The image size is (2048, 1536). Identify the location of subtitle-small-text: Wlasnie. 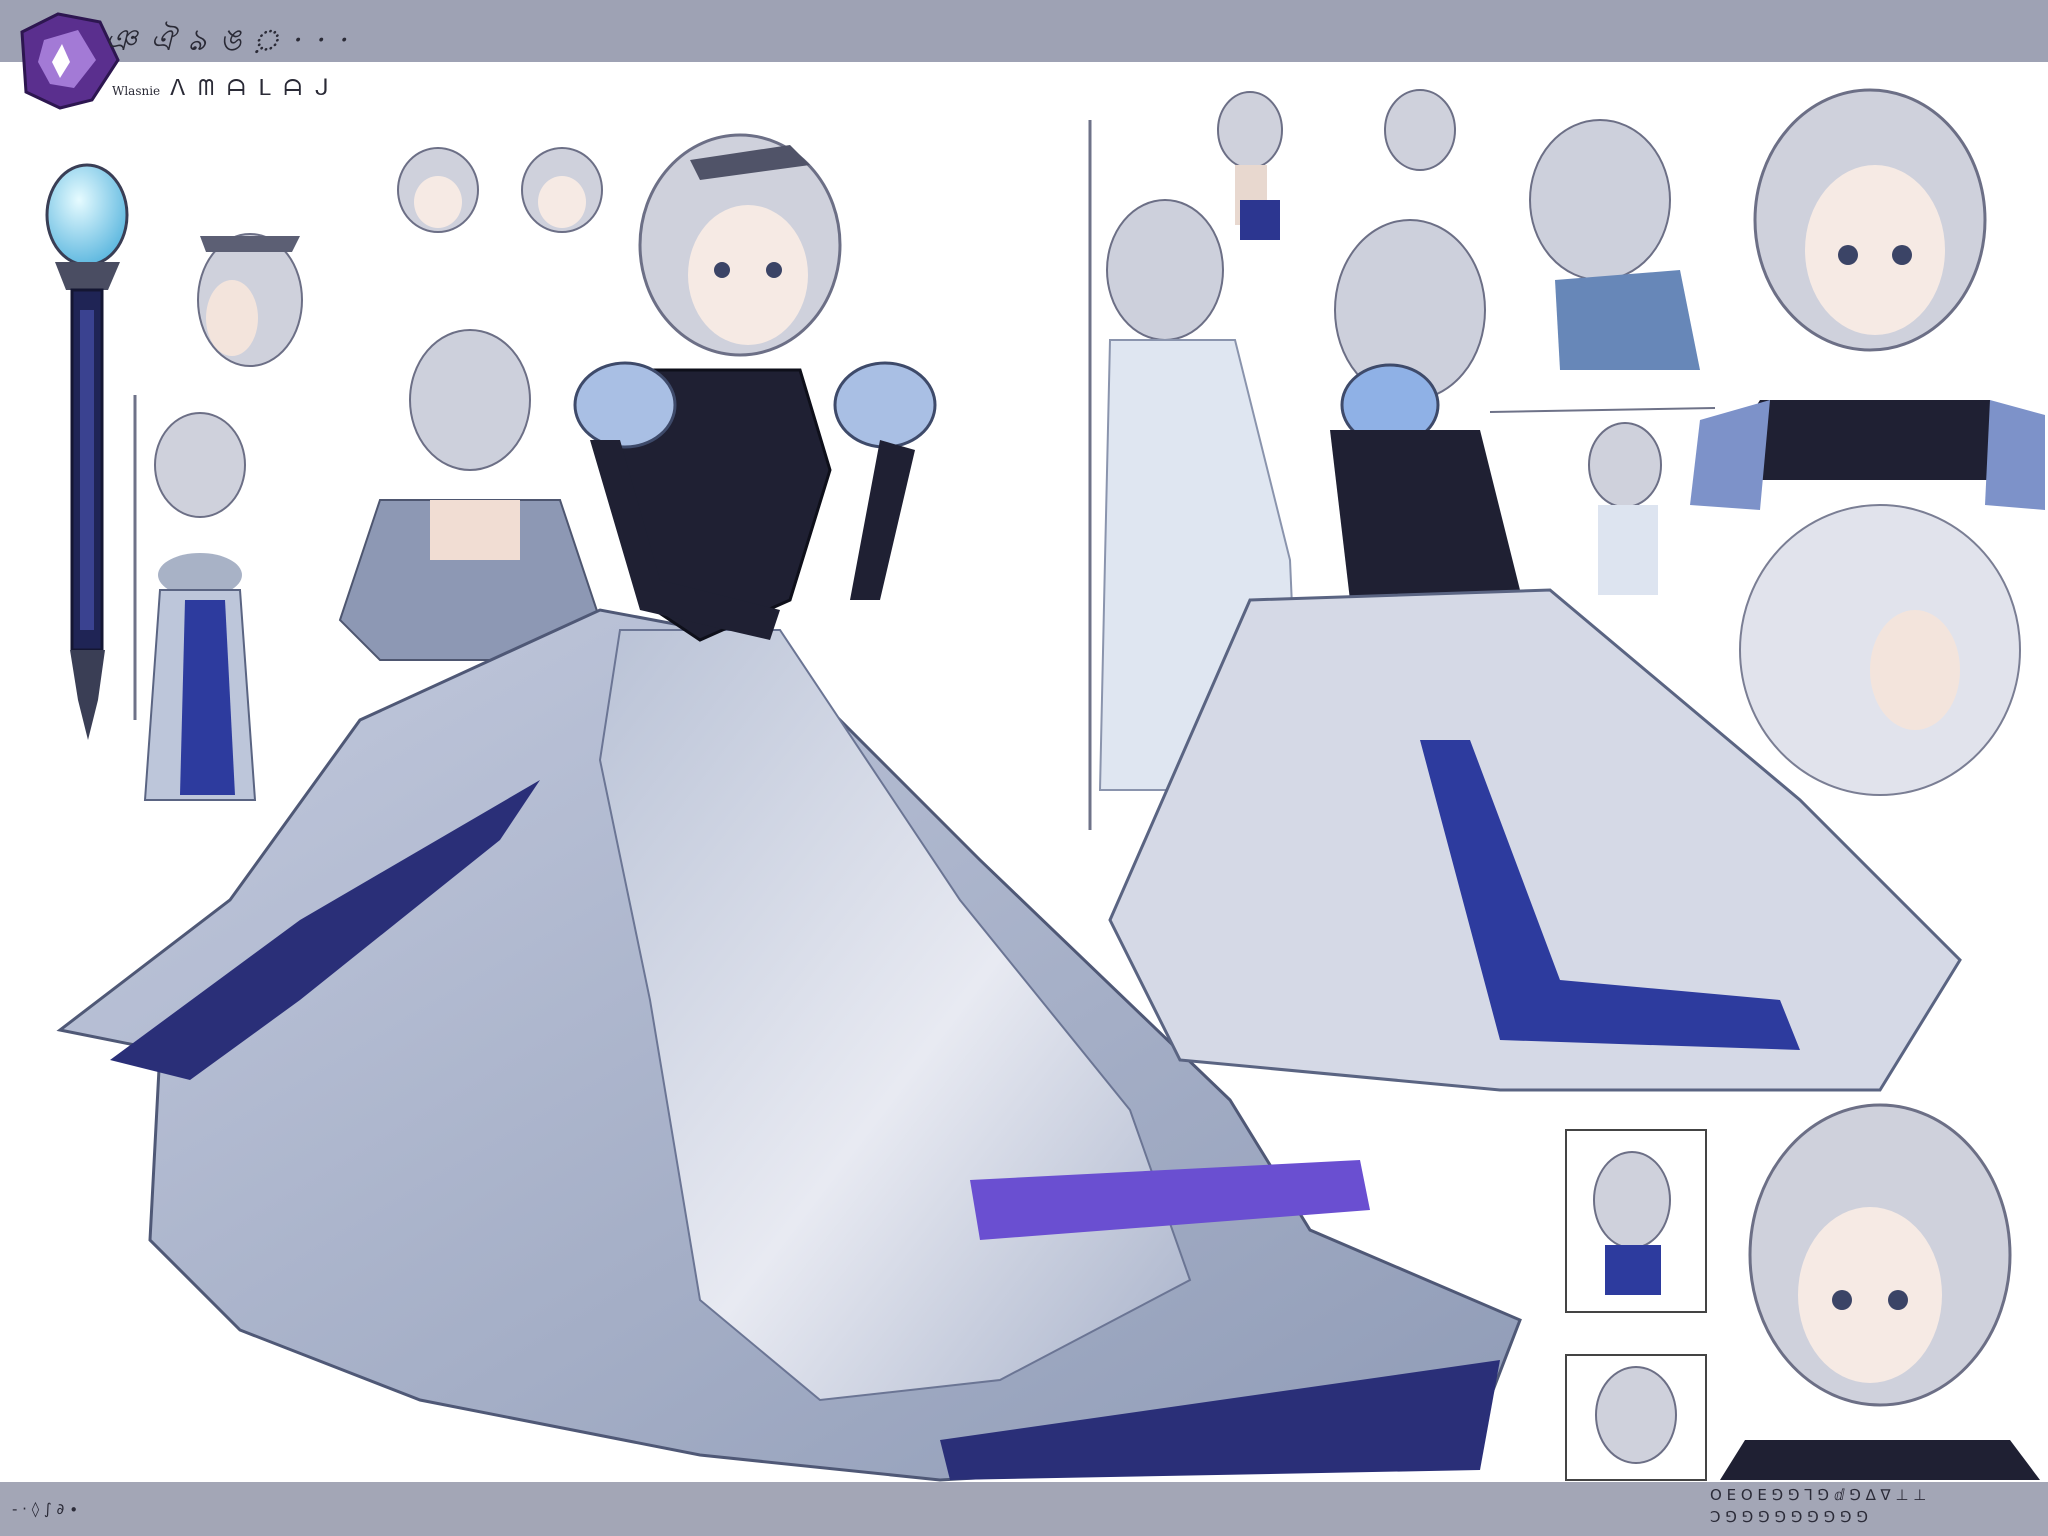
(136, 91).